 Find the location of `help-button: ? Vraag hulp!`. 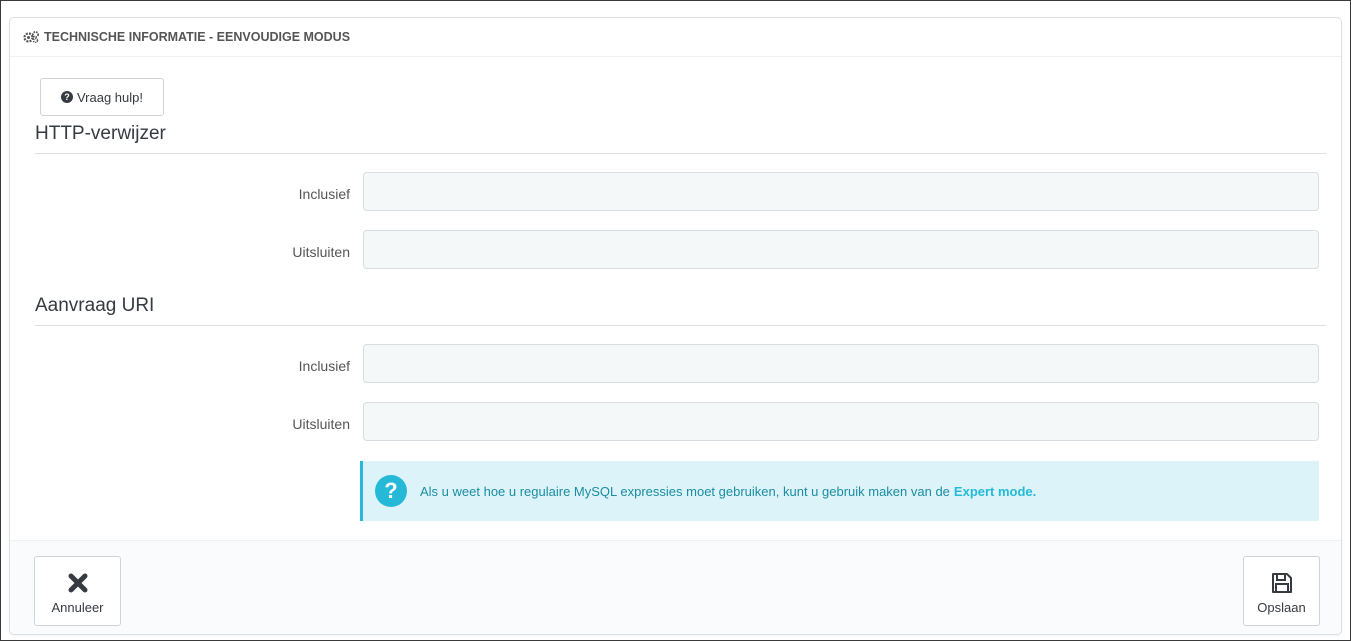

help-button: ? Vraag hulp! is located at coordinates (102, 97).